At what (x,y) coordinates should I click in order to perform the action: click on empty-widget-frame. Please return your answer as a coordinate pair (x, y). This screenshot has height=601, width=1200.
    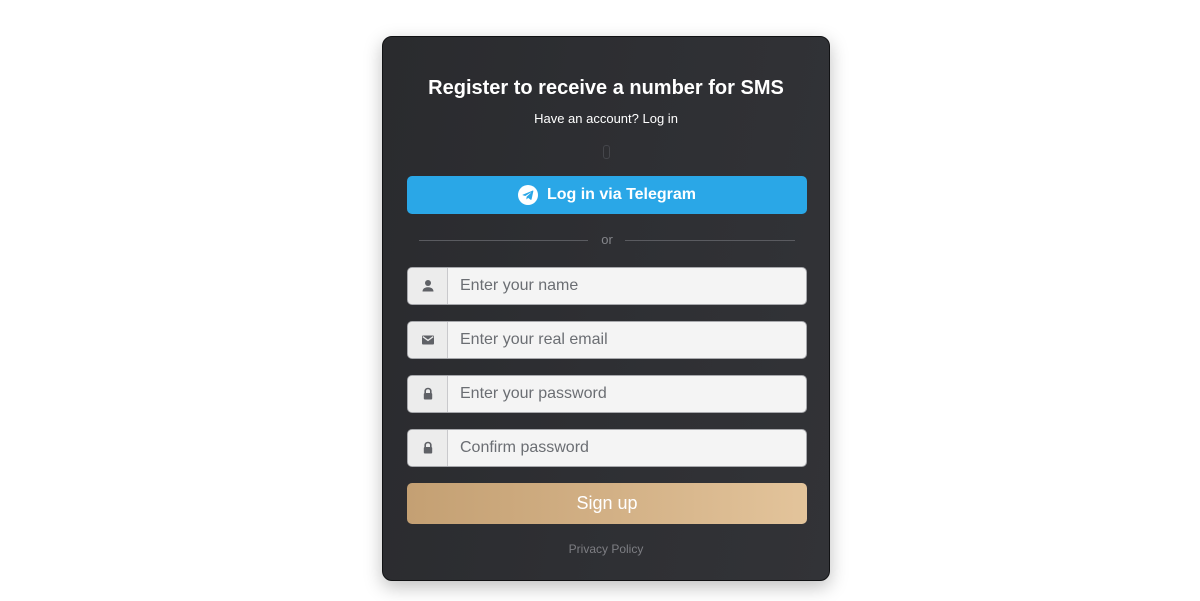
    Looking at the image, I should click on (606, 152).